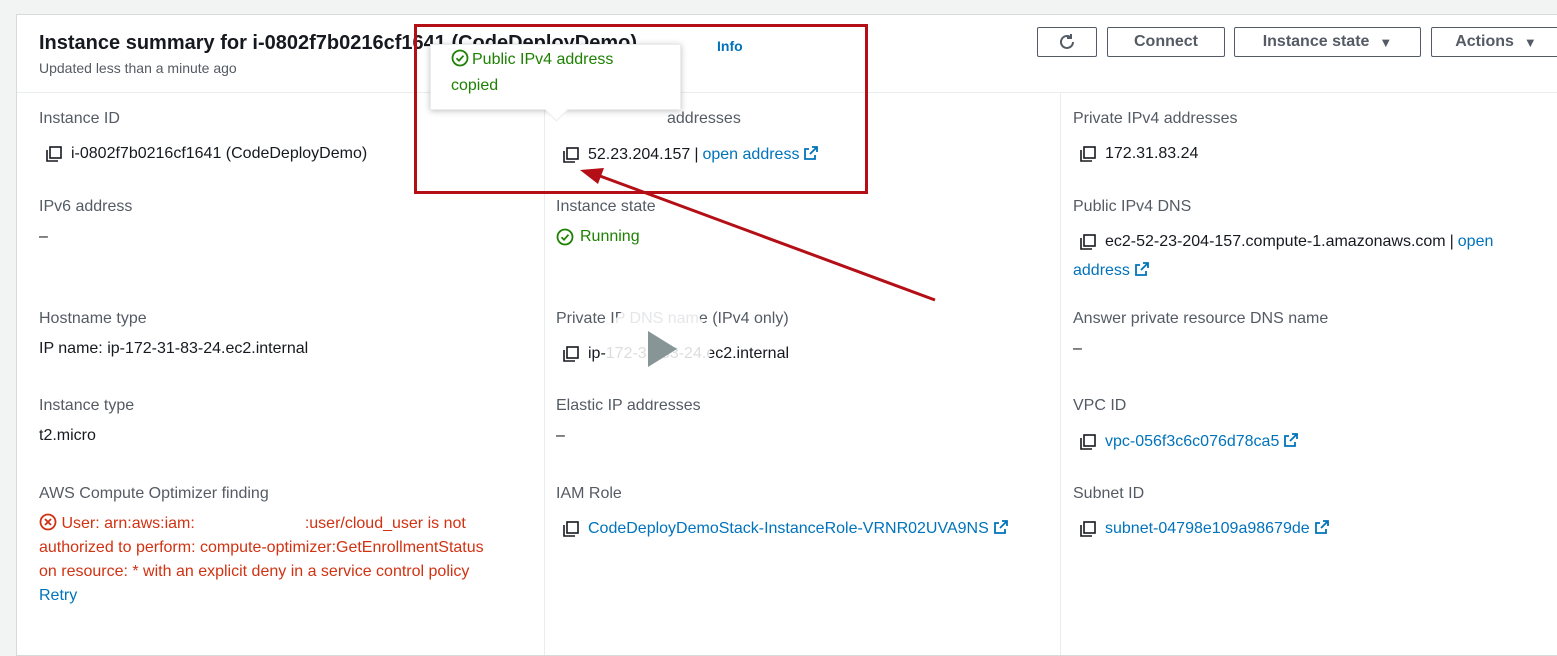 This screenshot has width=1557, height=656. I want to click on play-button, so click(658, 349).